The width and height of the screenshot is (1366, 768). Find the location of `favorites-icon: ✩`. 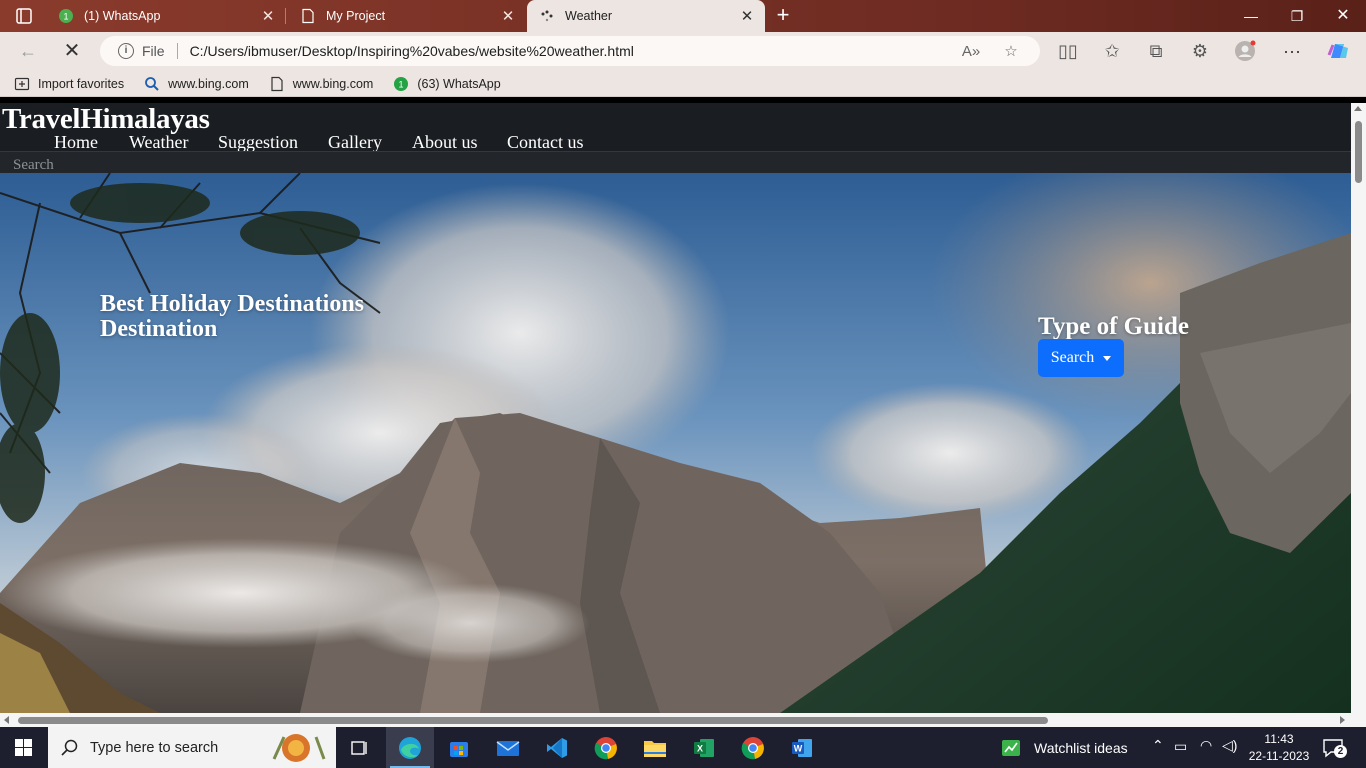

favorites-icon: ✩ is located at coordinates (1112, 51).